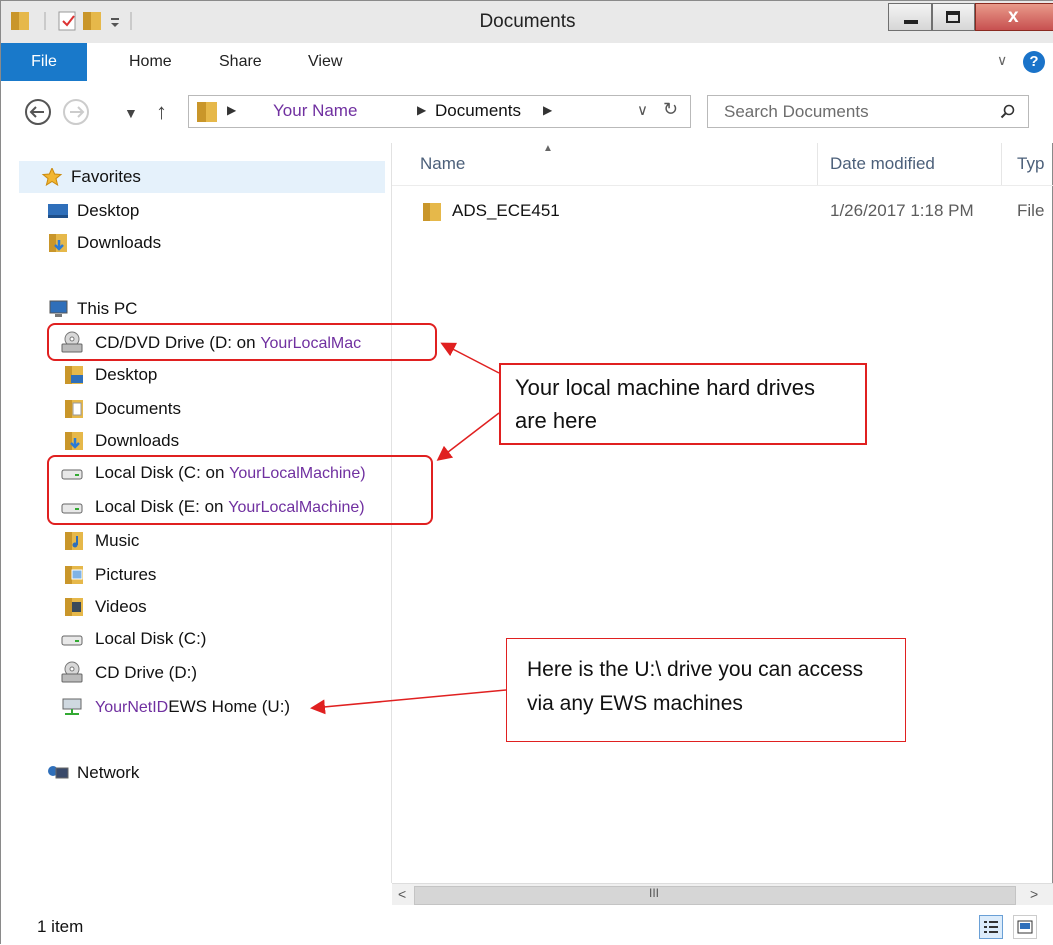 The width and height of the screenshot is (1053, 945). I want to click on back-button, so click(38, 115).